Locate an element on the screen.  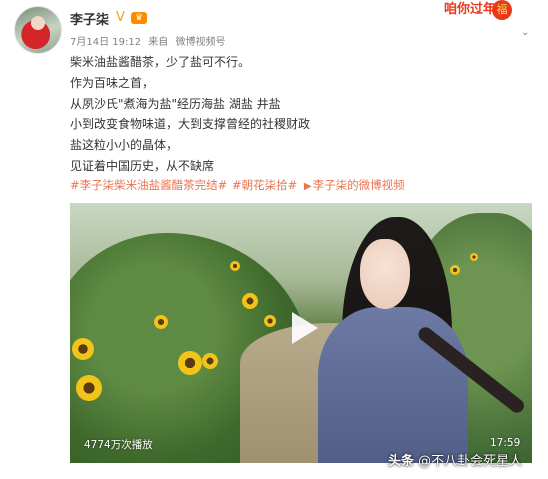
post-text-line: 见证着中国历史，从不缺席 is located at coordinates (142, 165).